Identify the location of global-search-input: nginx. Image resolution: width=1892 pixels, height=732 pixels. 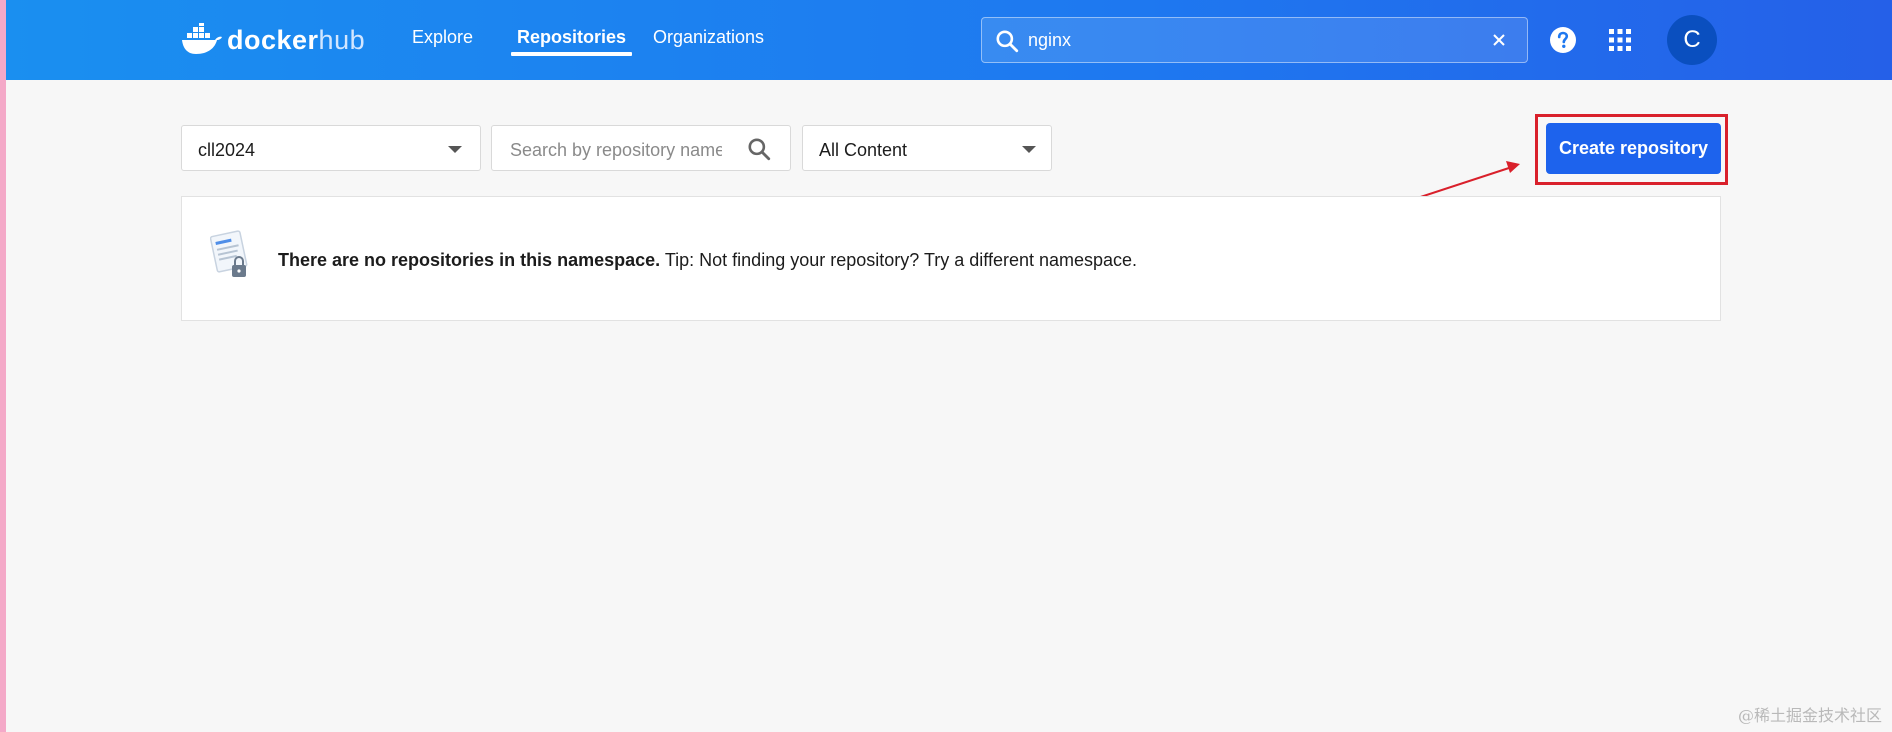
(1254, 40).